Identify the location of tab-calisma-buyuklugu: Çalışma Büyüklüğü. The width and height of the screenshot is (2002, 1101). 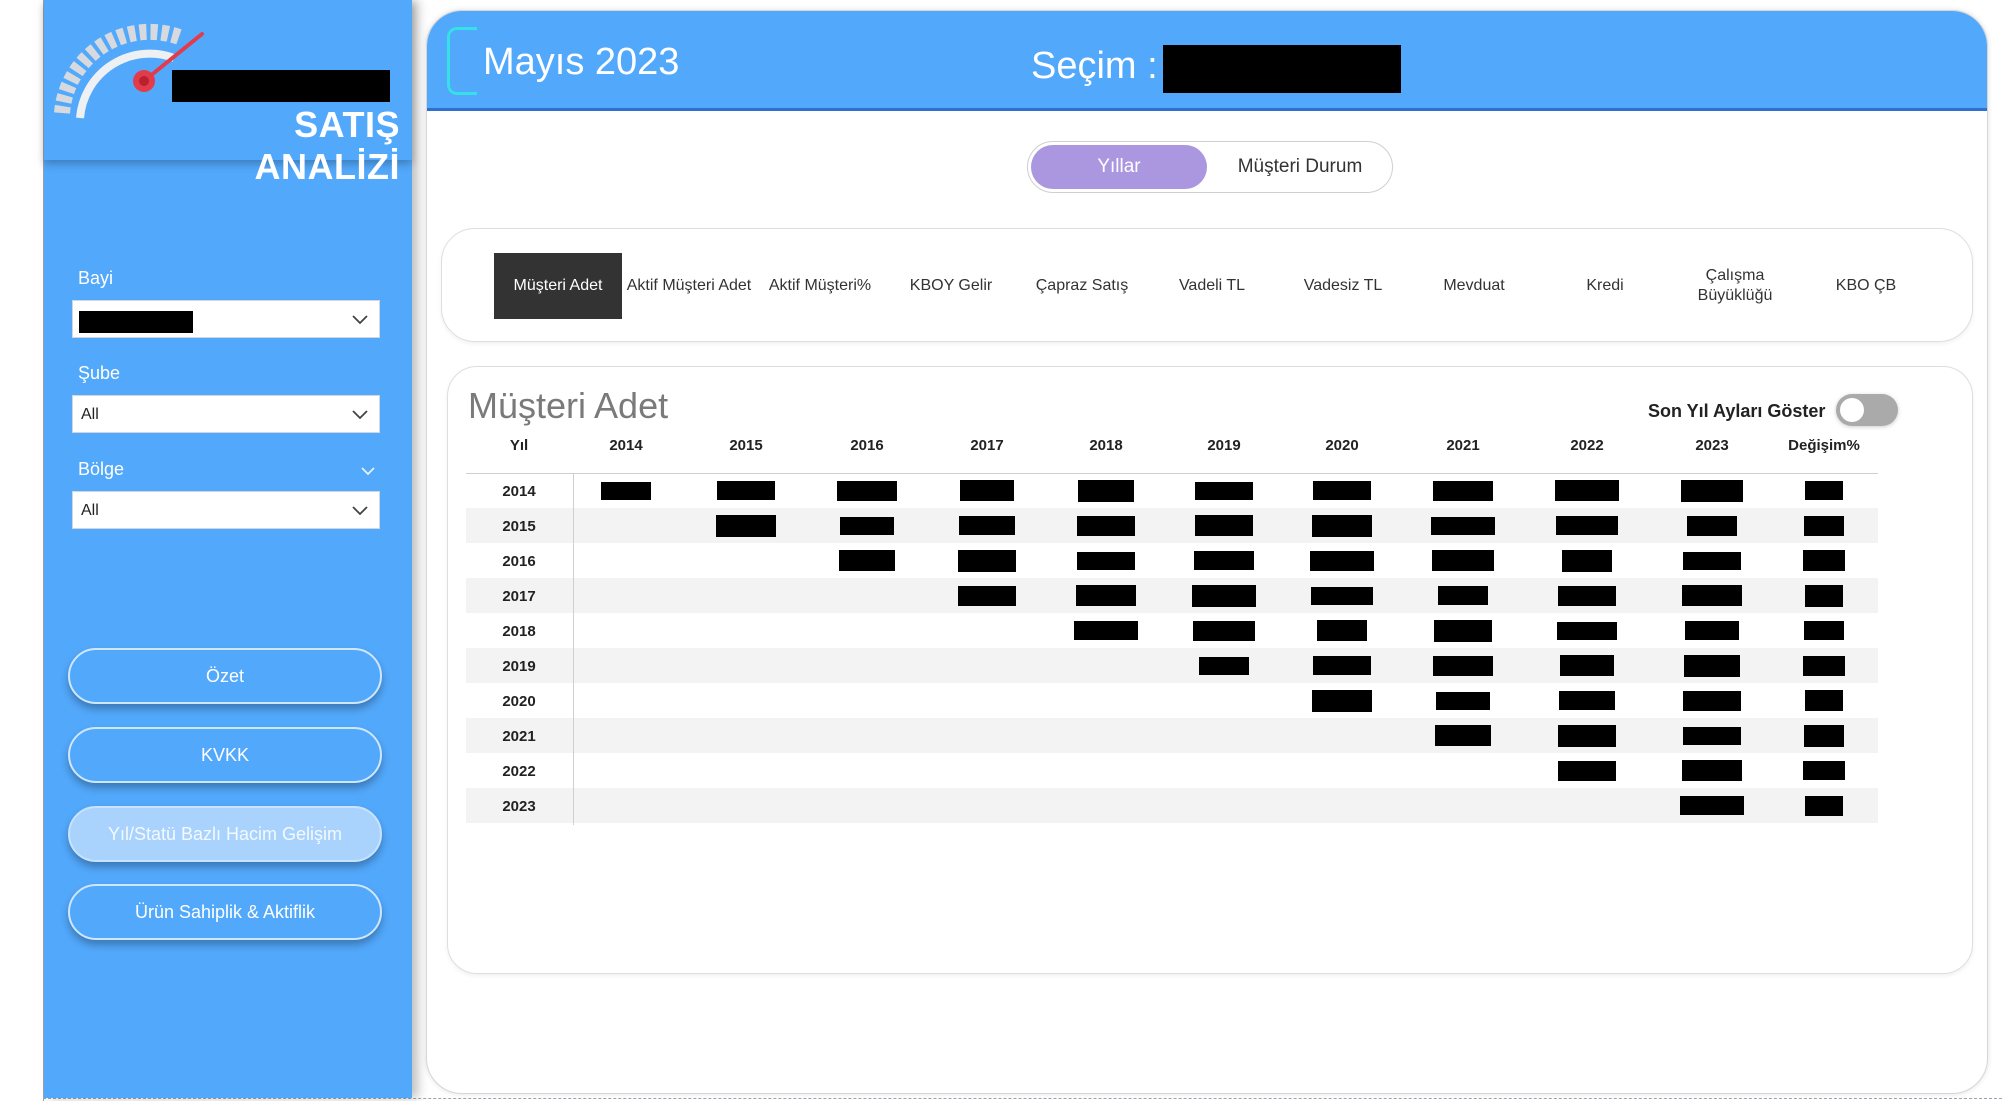
(1735, 286).